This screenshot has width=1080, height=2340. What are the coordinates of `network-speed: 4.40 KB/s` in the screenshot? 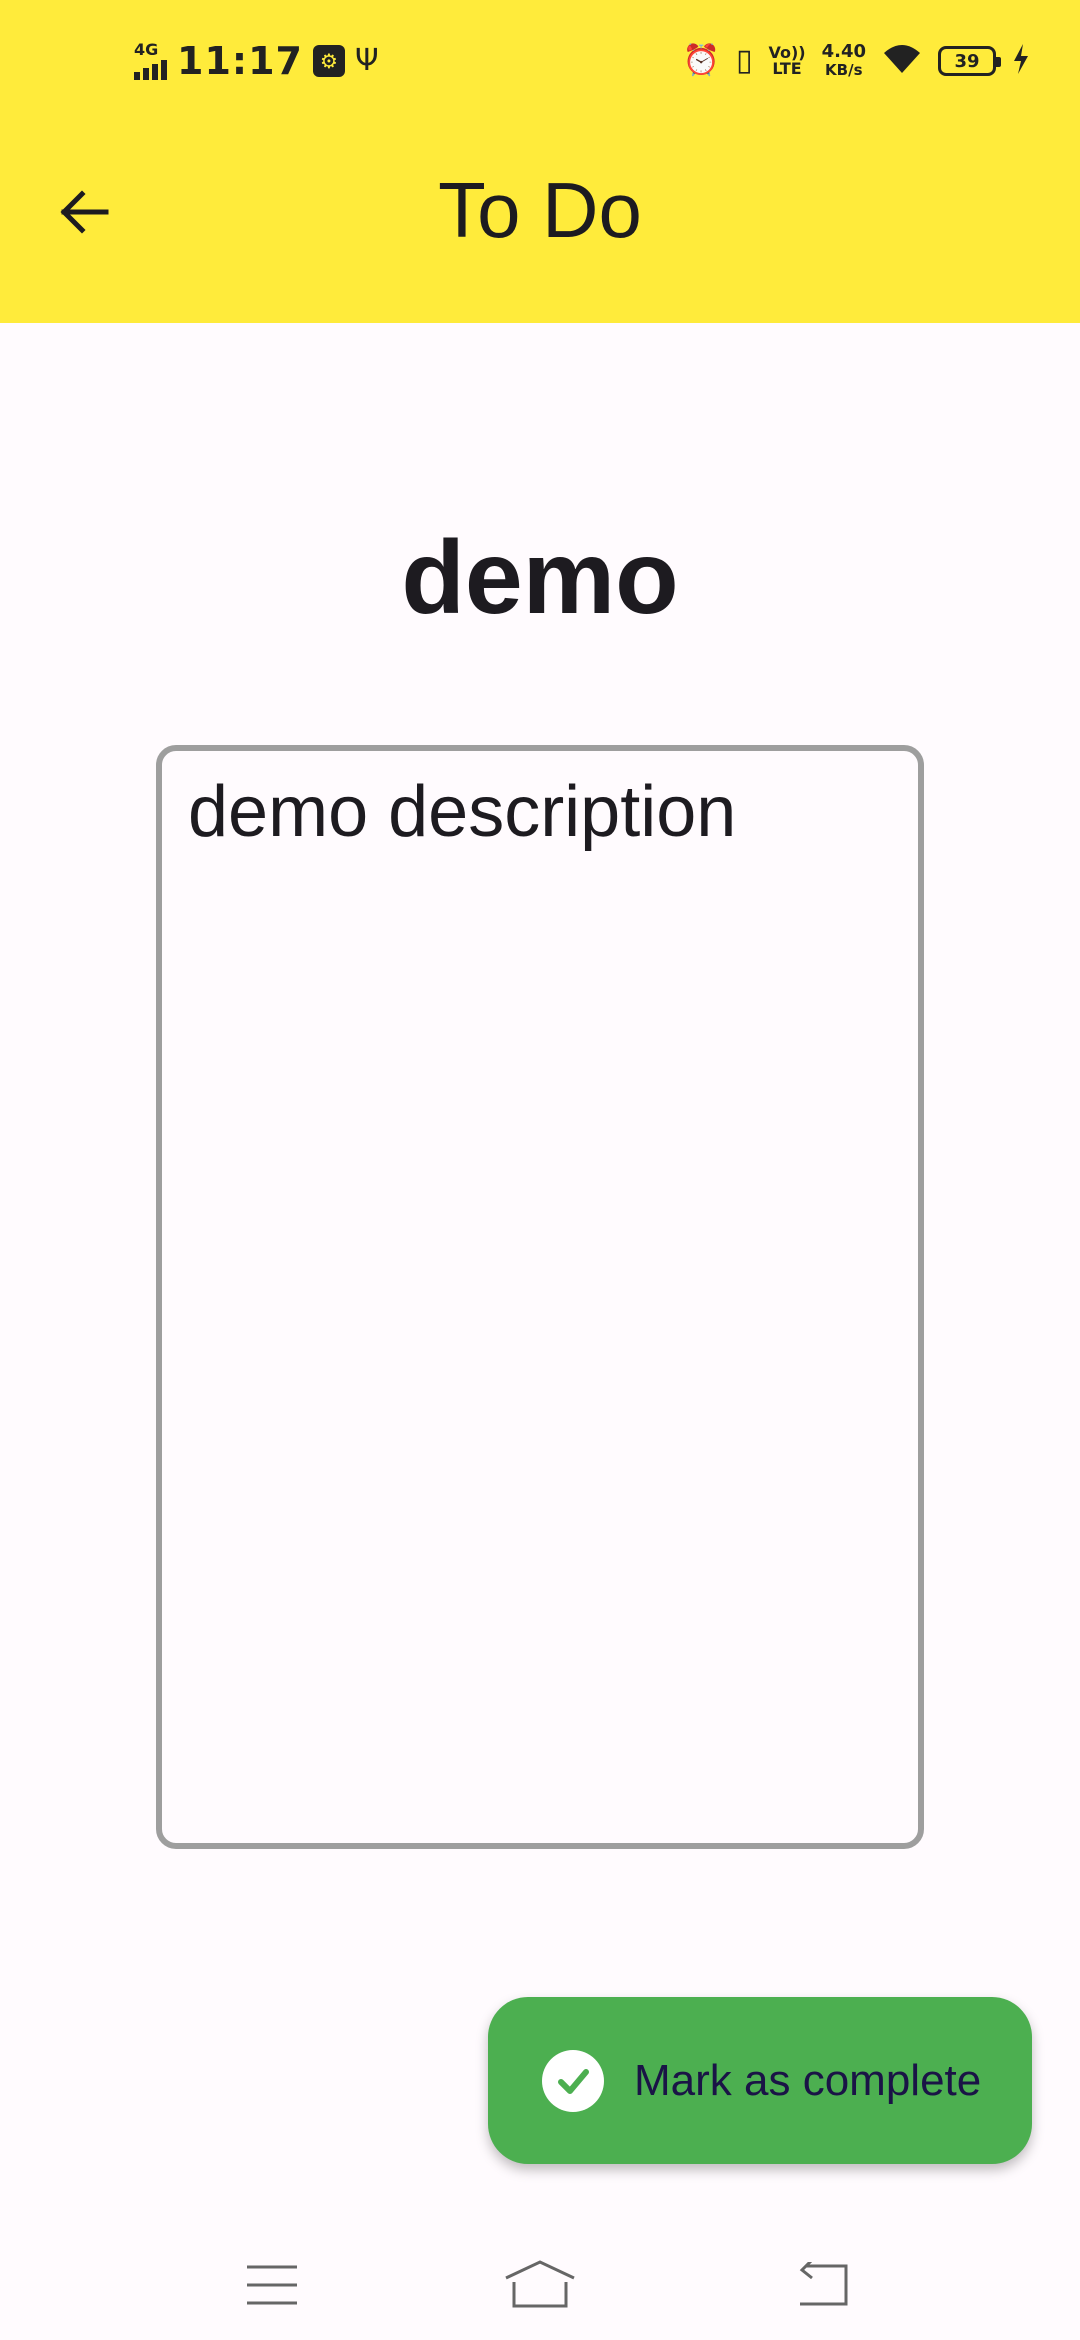 It's located at (843, 60).